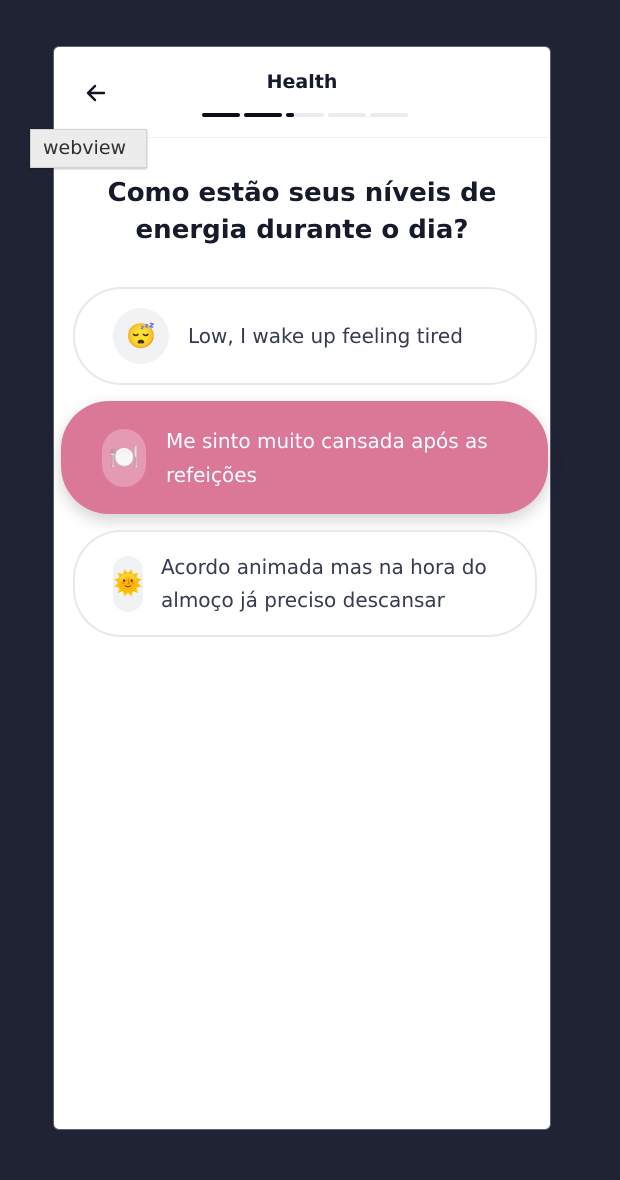 This screenshot has height=1180, width=620. I want to click on sleeping-face-icon: 😴, so click(141, 336).